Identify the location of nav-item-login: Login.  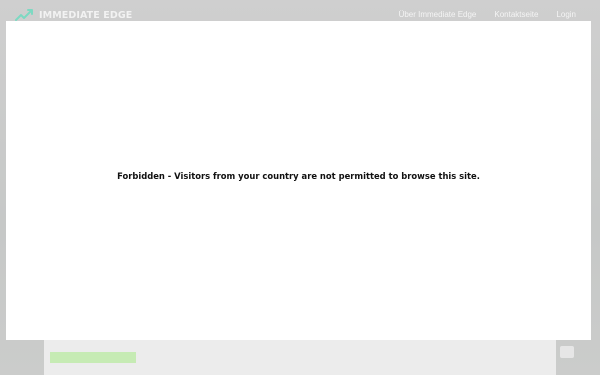
(566, 14).